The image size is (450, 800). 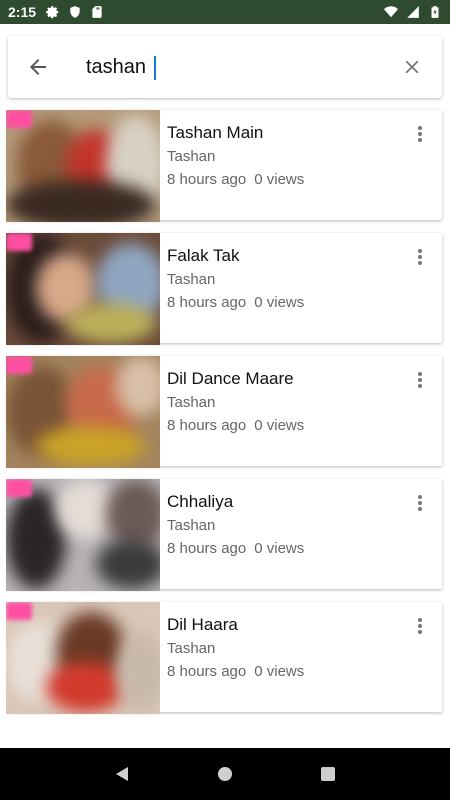 I want to click on search-input, so click(x=225, y=67).